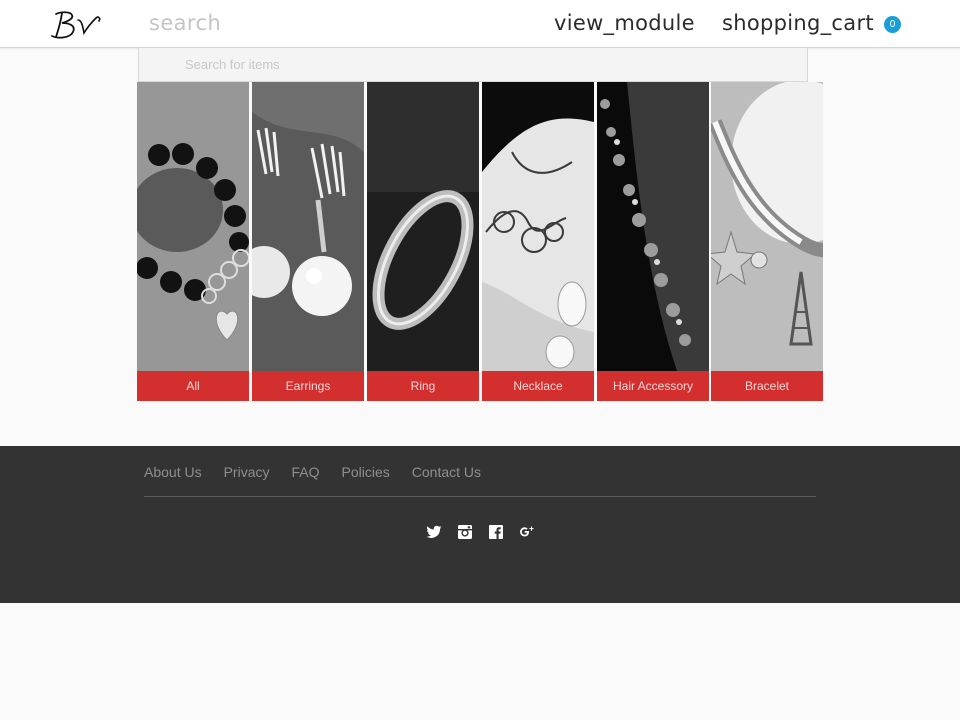  I want to click on category-tile-necklace: Necklace, so click(538, 235).